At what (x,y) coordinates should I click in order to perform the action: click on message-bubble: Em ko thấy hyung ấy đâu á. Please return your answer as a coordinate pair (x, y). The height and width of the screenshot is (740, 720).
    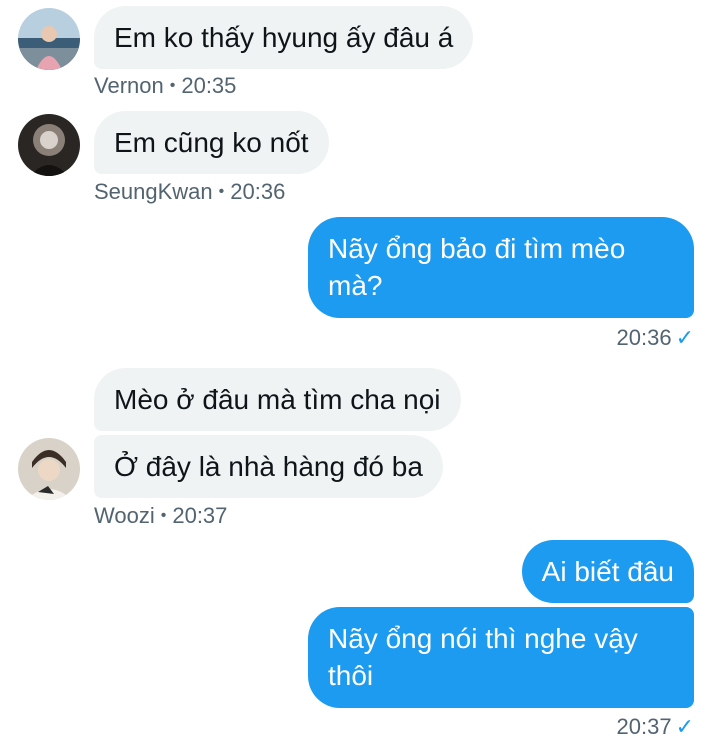
    Looking at the image, I should click on (284, 37).